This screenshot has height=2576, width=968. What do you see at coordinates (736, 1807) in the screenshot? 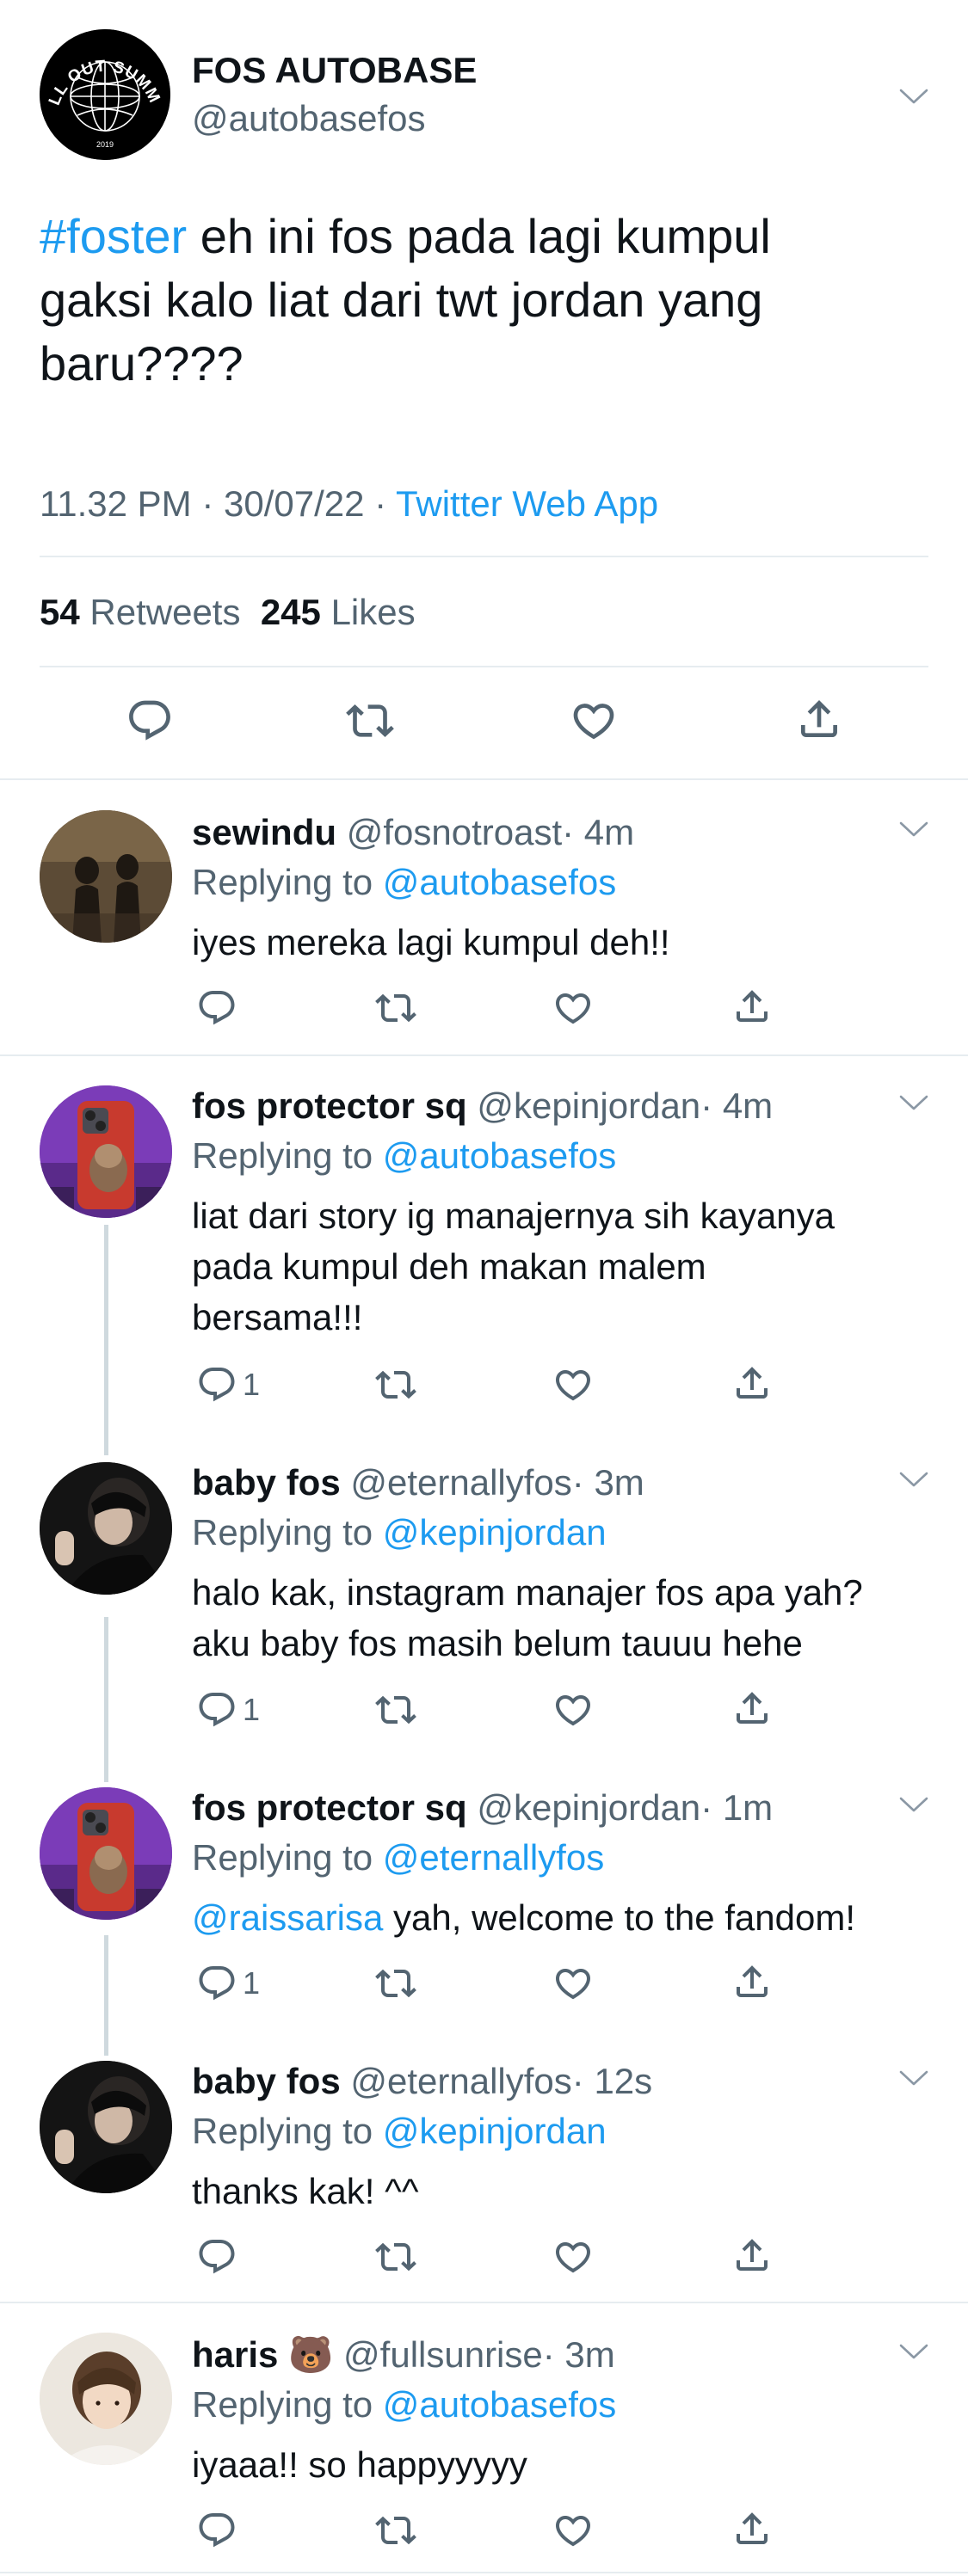
I see `reply-time: · 1m` at bounding box center [736, 1807].